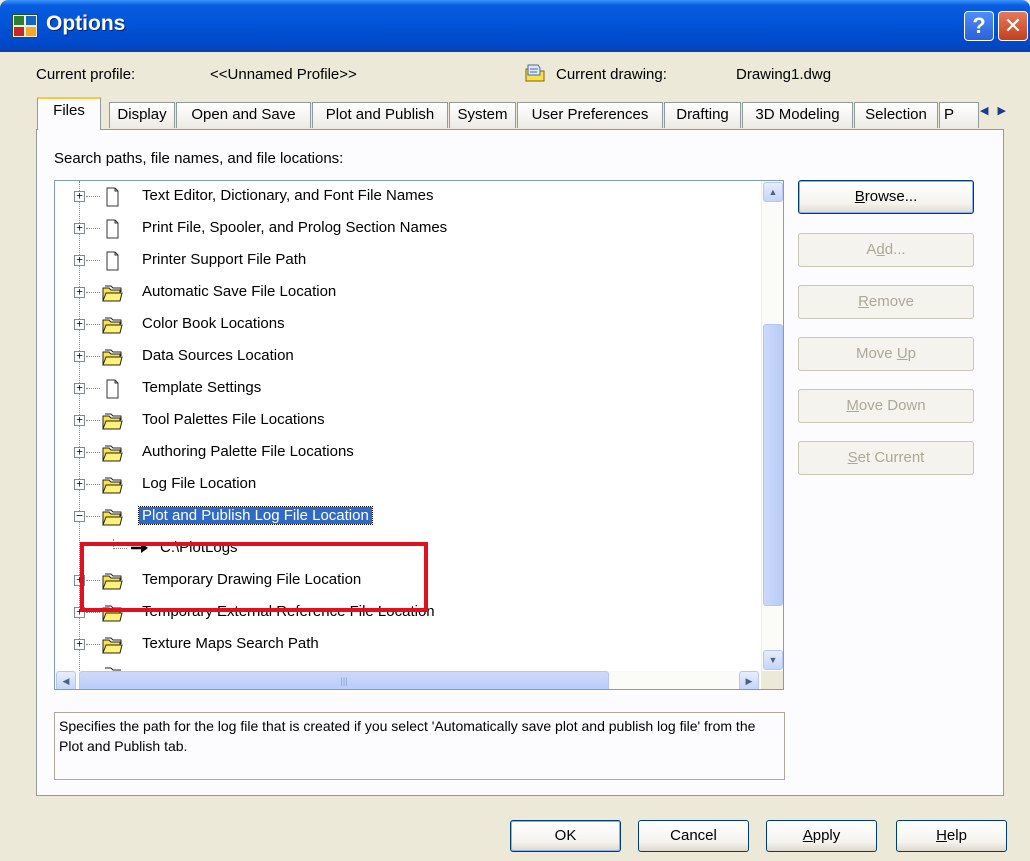 The image size is (1030, 861). What do you see at coordinates (821, 836) in the screenshot?
I see `apply-button: Apply` at bounding box center [821, 836].